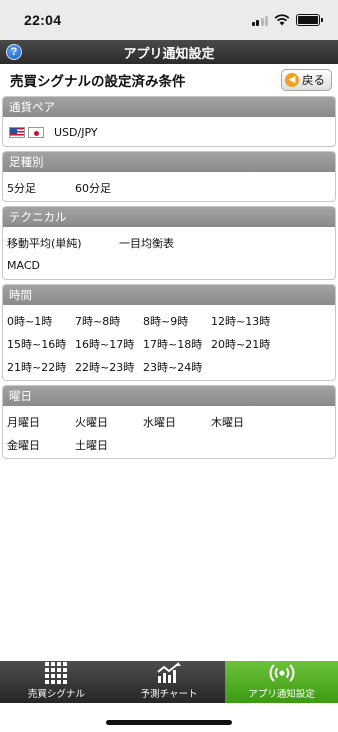  What do you see at coordinates (30, 321) in the screenshot?
I see `hour-item: 0時~1時` at bounding box center [30, 321].